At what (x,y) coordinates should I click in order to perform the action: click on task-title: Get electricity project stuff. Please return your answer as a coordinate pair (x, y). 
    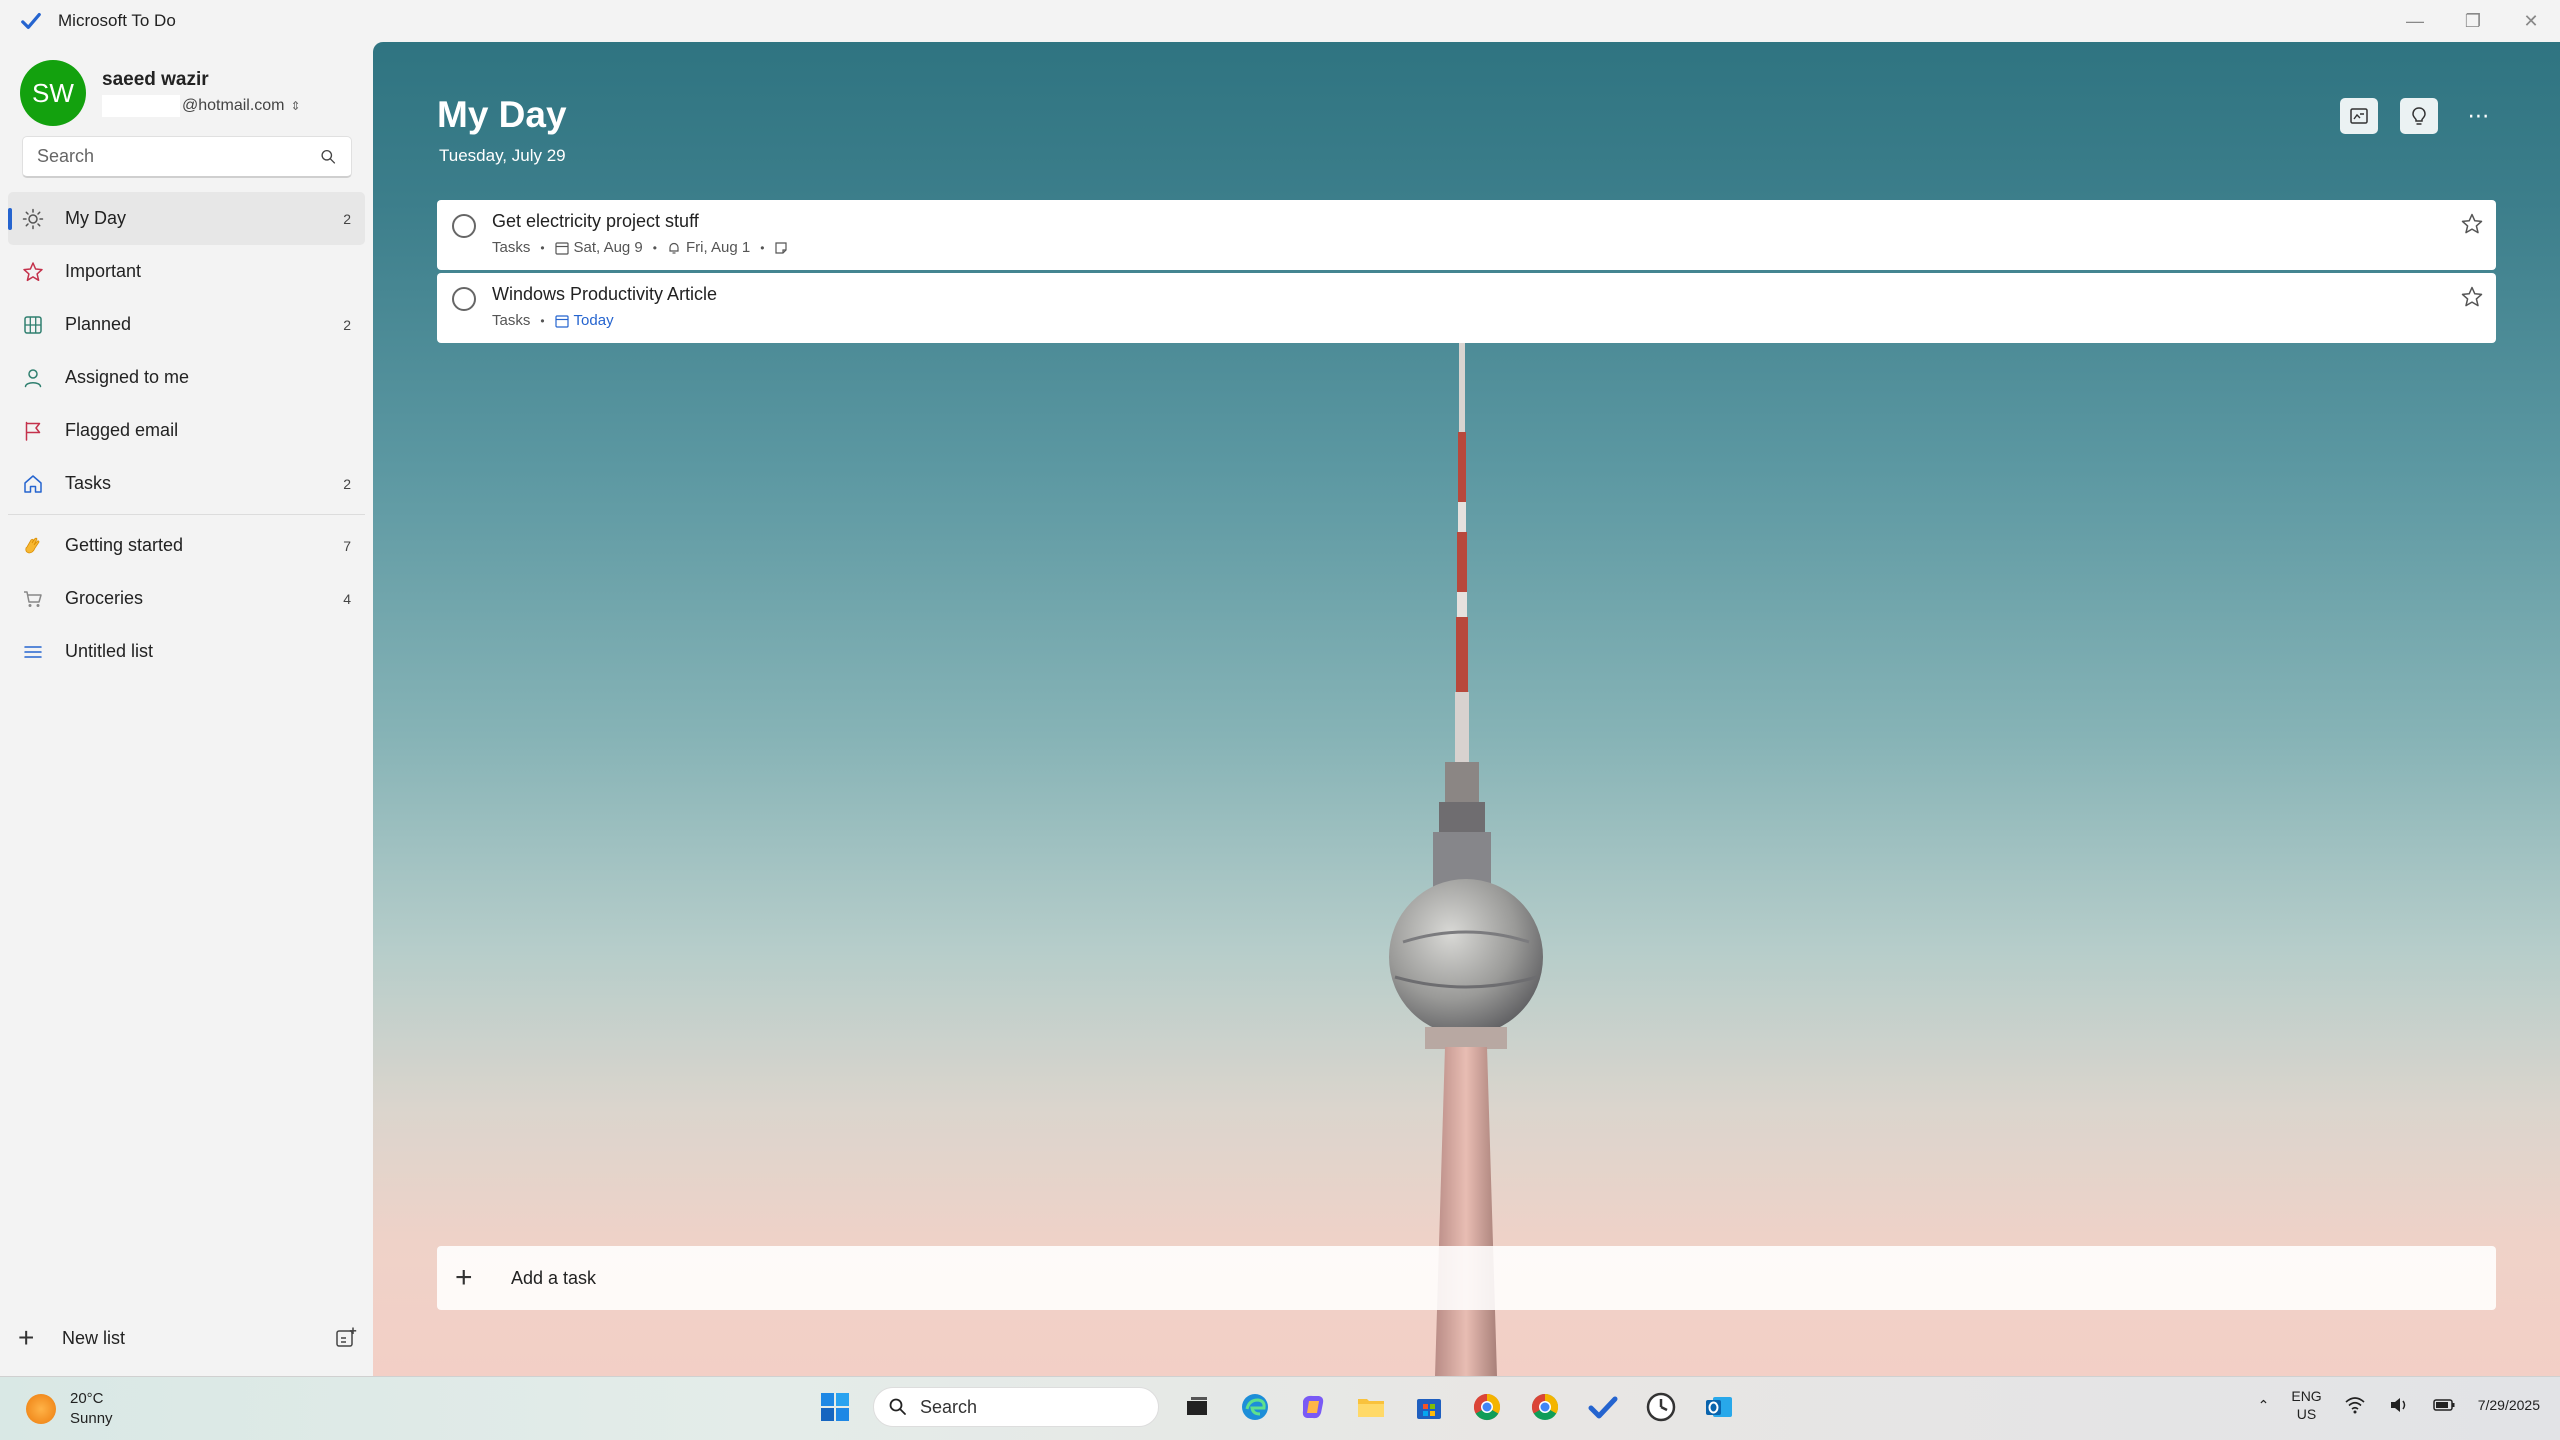
    Looking at the image, I should click on (595, 221).